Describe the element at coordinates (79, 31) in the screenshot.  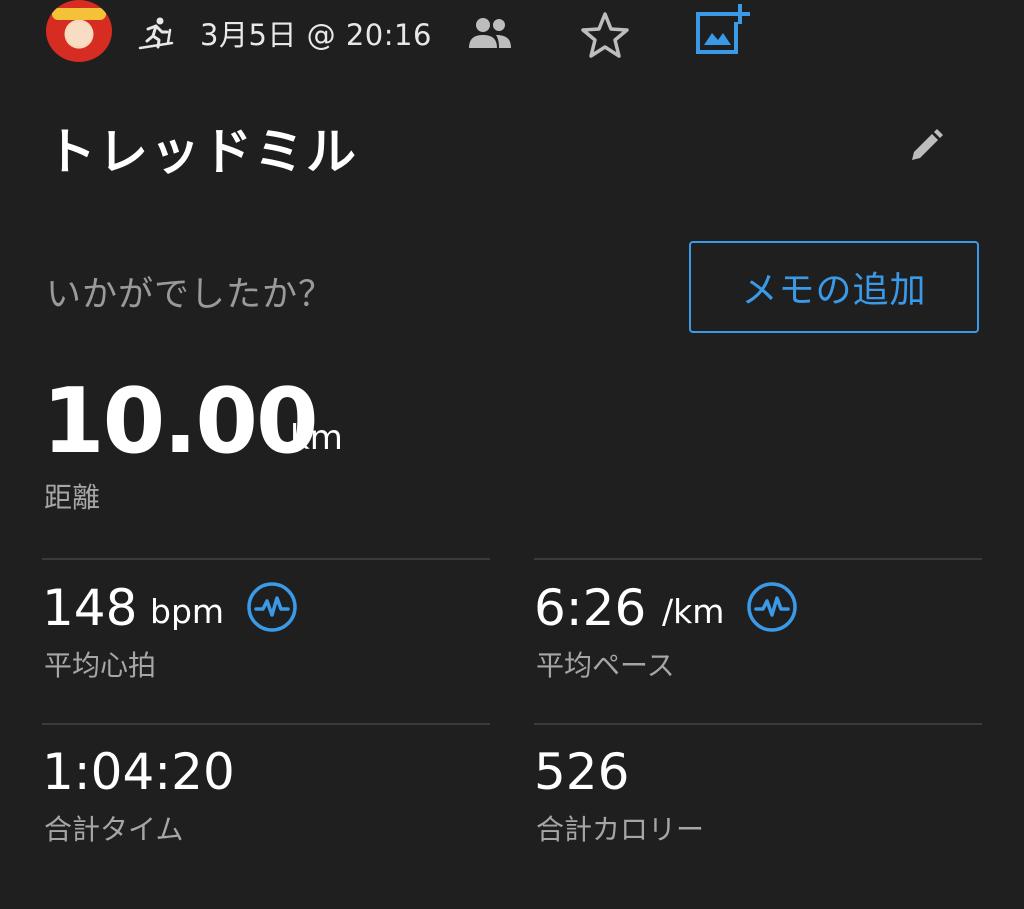
I see `avatar` at that location.